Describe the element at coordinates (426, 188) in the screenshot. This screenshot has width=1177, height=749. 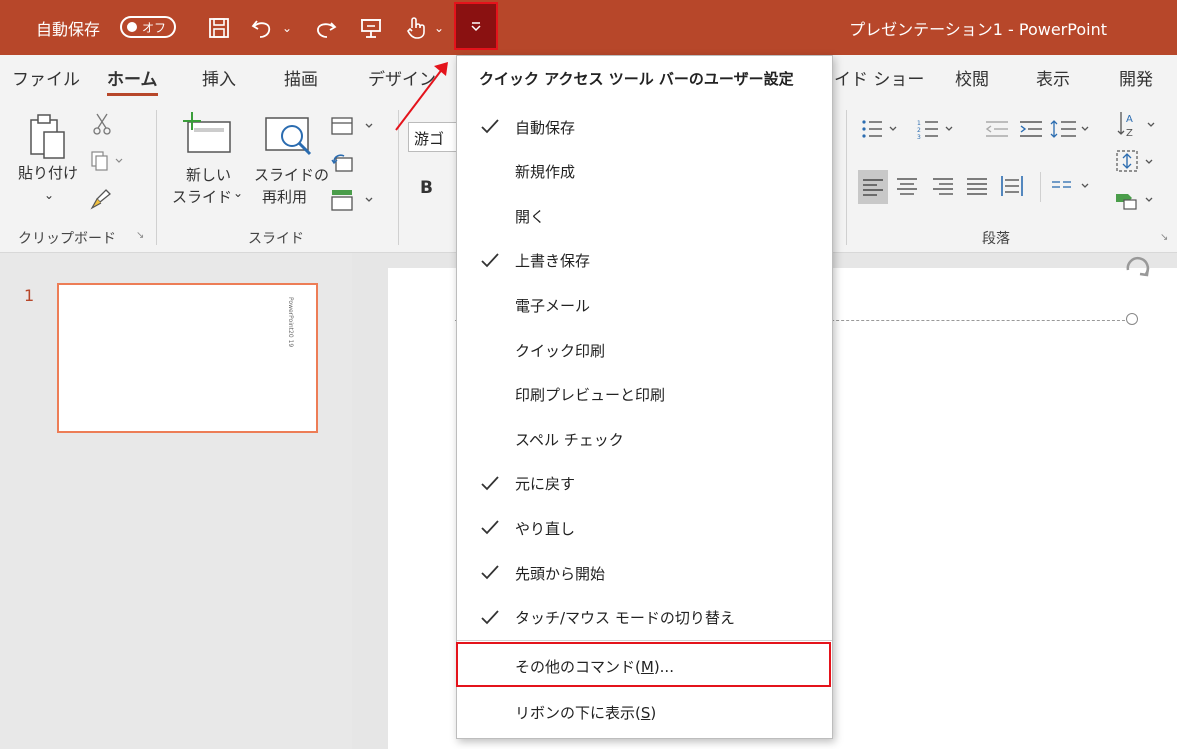
I see `bold-button: B` at that location.